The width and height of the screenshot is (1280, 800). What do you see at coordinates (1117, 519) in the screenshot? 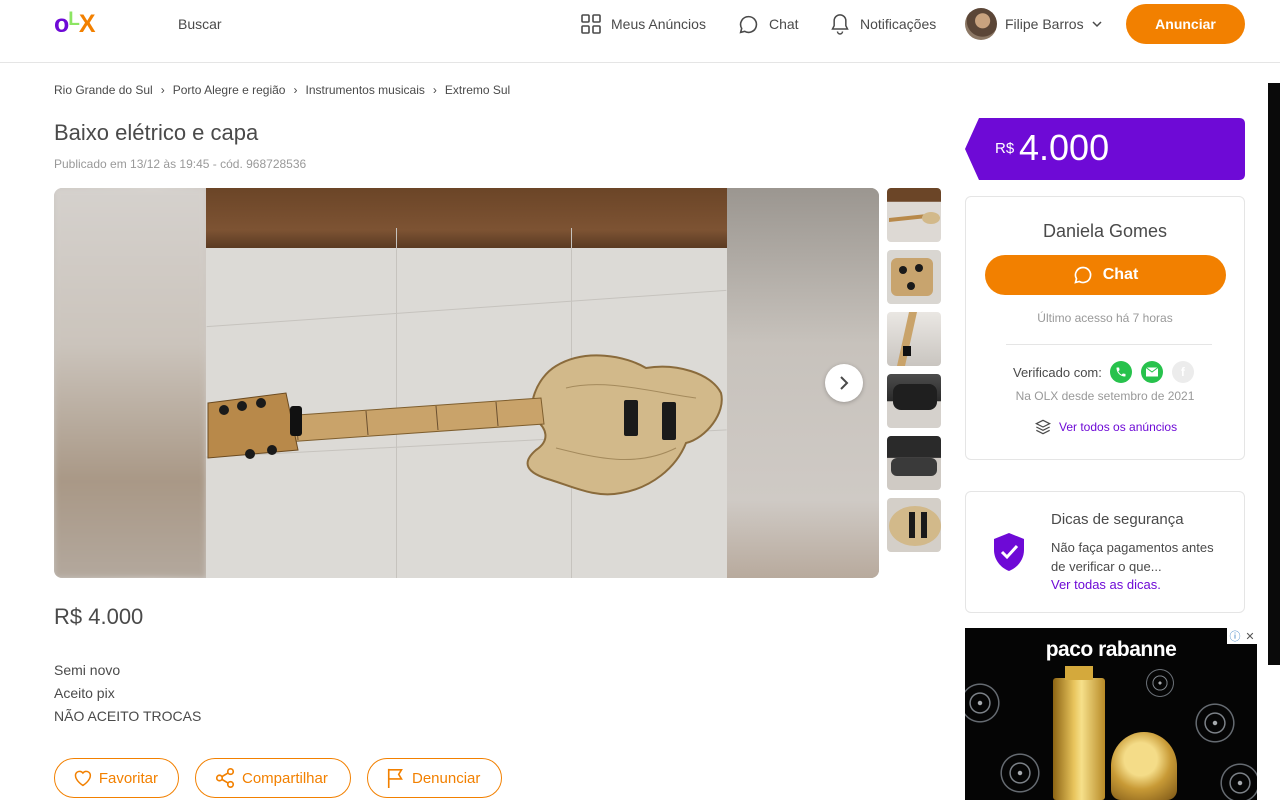
I see `safety-title: Dicas de segurança` at bounding box center [1117, 519].